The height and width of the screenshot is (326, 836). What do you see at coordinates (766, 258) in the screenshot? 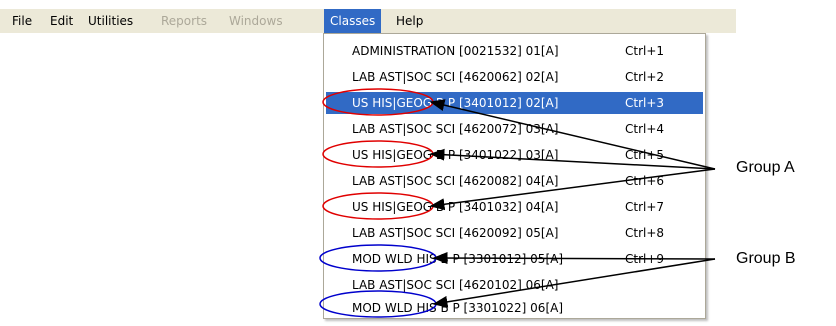
I see `group-b-label: Group B` at bounding box center [766, 258].